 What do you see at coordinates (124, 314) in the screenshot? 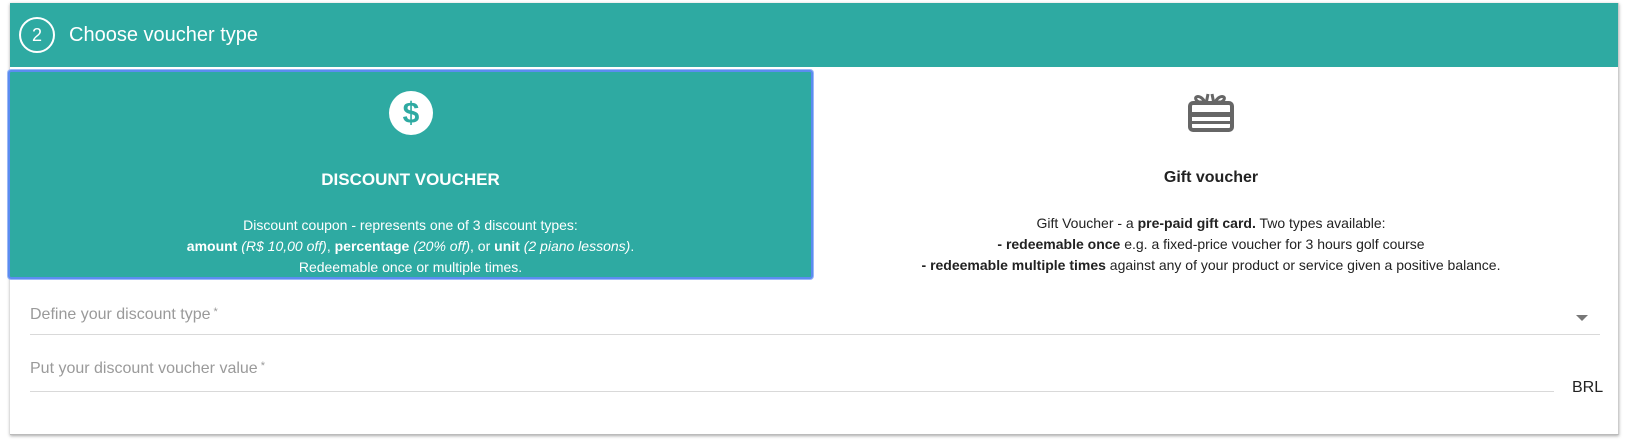
I see `discount-type-label: Define your discount type *` at bounding box center [124, 314].